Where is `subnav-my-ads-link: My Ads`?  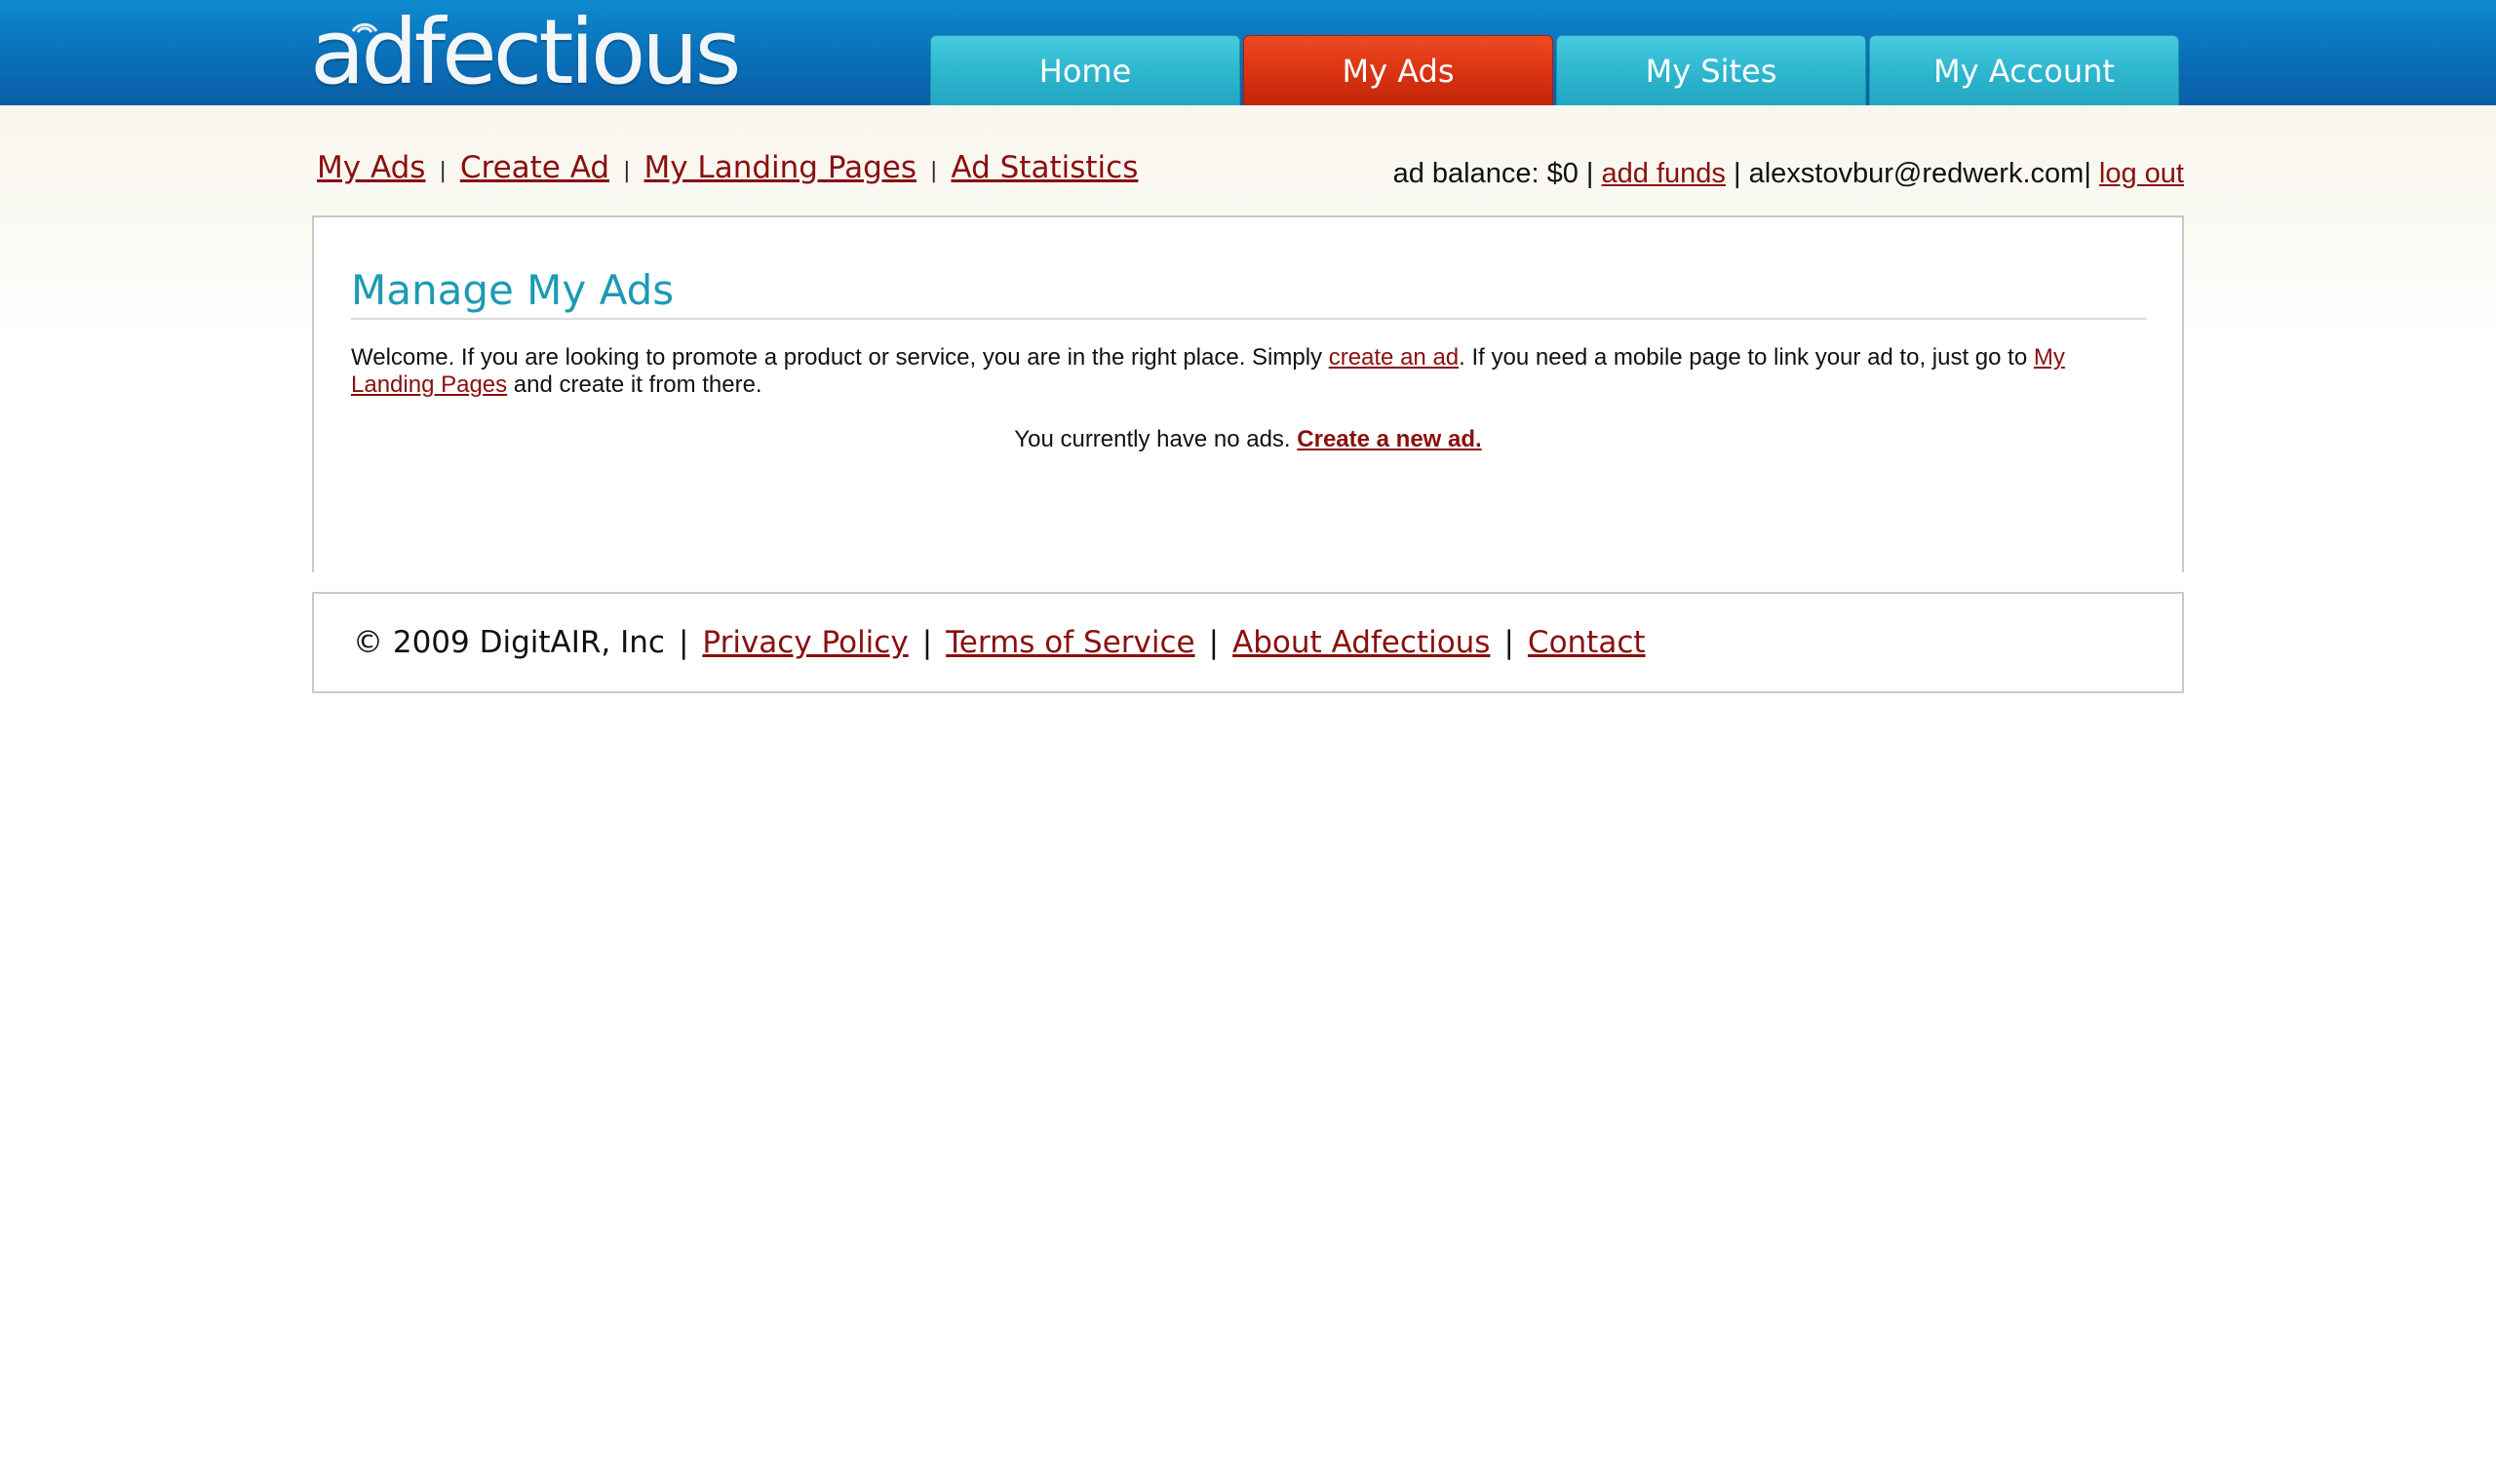 subnav-my-ads-link: My Ads is located at coordinates (371, 167).